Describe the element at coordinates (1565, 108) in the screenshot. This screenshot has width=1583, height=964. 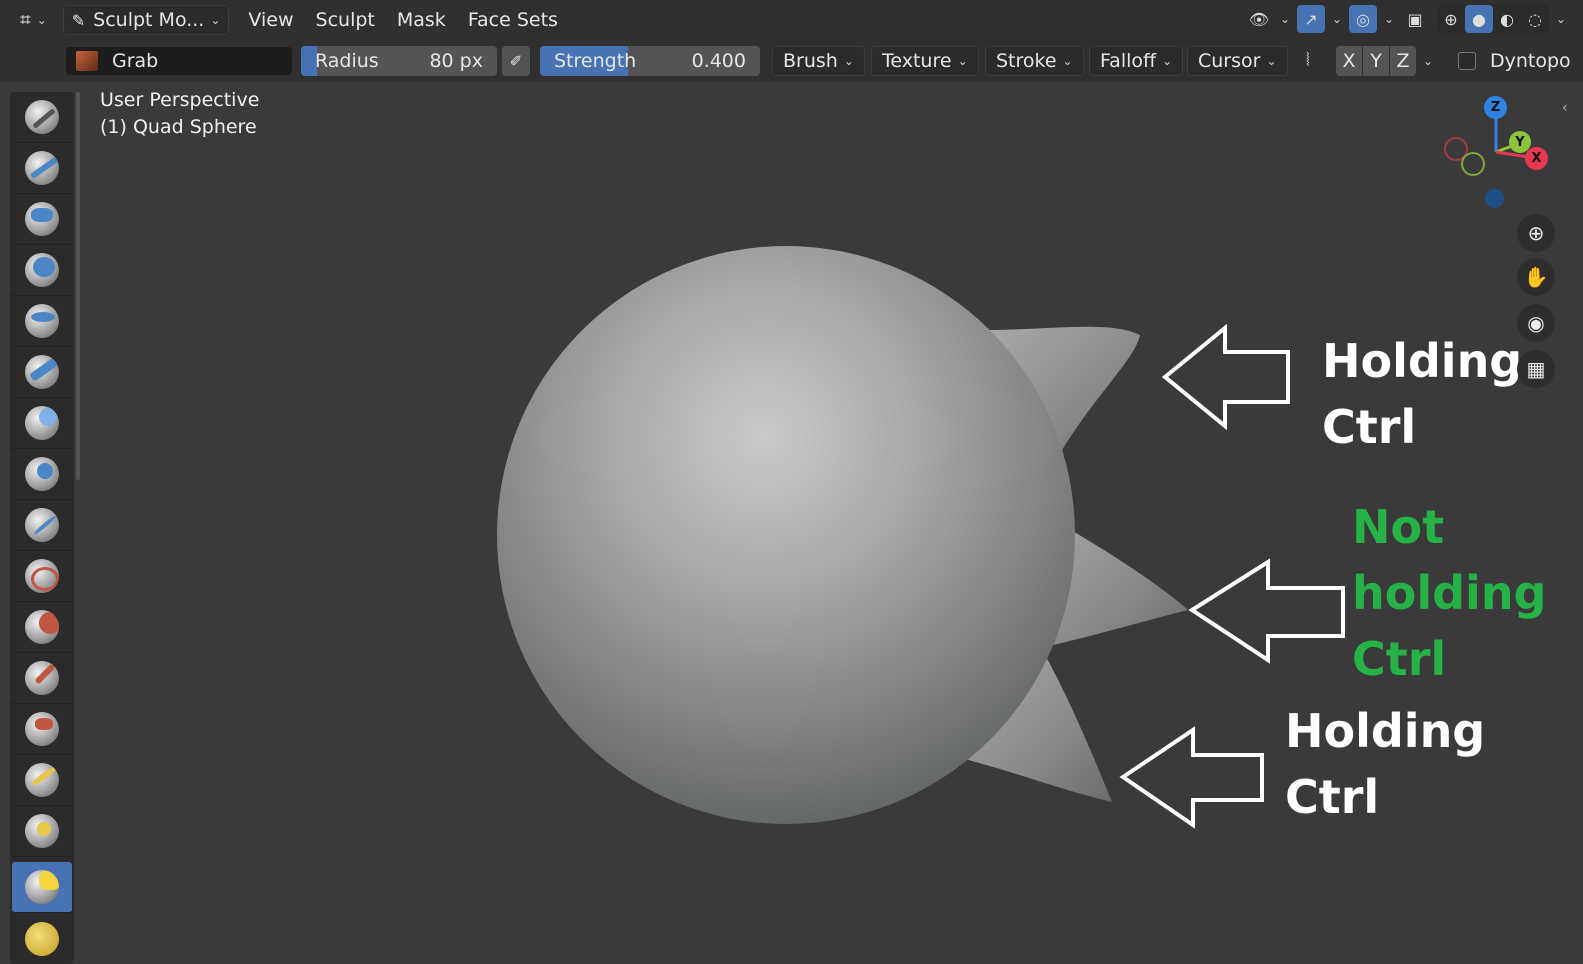
I see `sidebar-toggle-chevron-icon: ‹` at that location.